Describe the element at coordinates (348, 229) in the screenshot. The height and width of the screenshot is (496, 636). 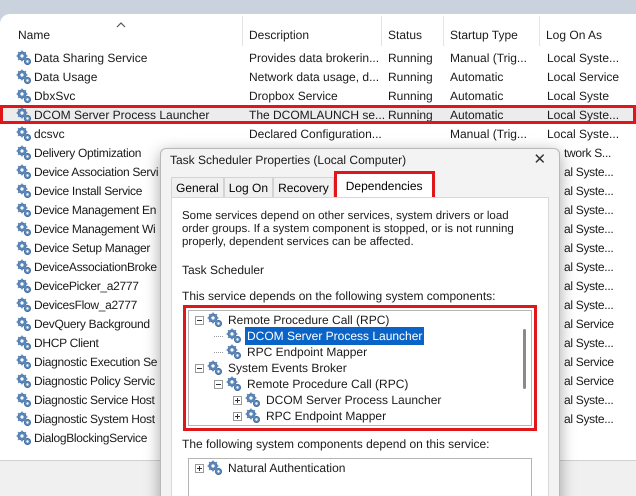
I see `dependencies-description: Some services depend on other services, system drivers or load order groups. If a system component is stopped, or is not running properly, dependent services can be affected.` at that location.